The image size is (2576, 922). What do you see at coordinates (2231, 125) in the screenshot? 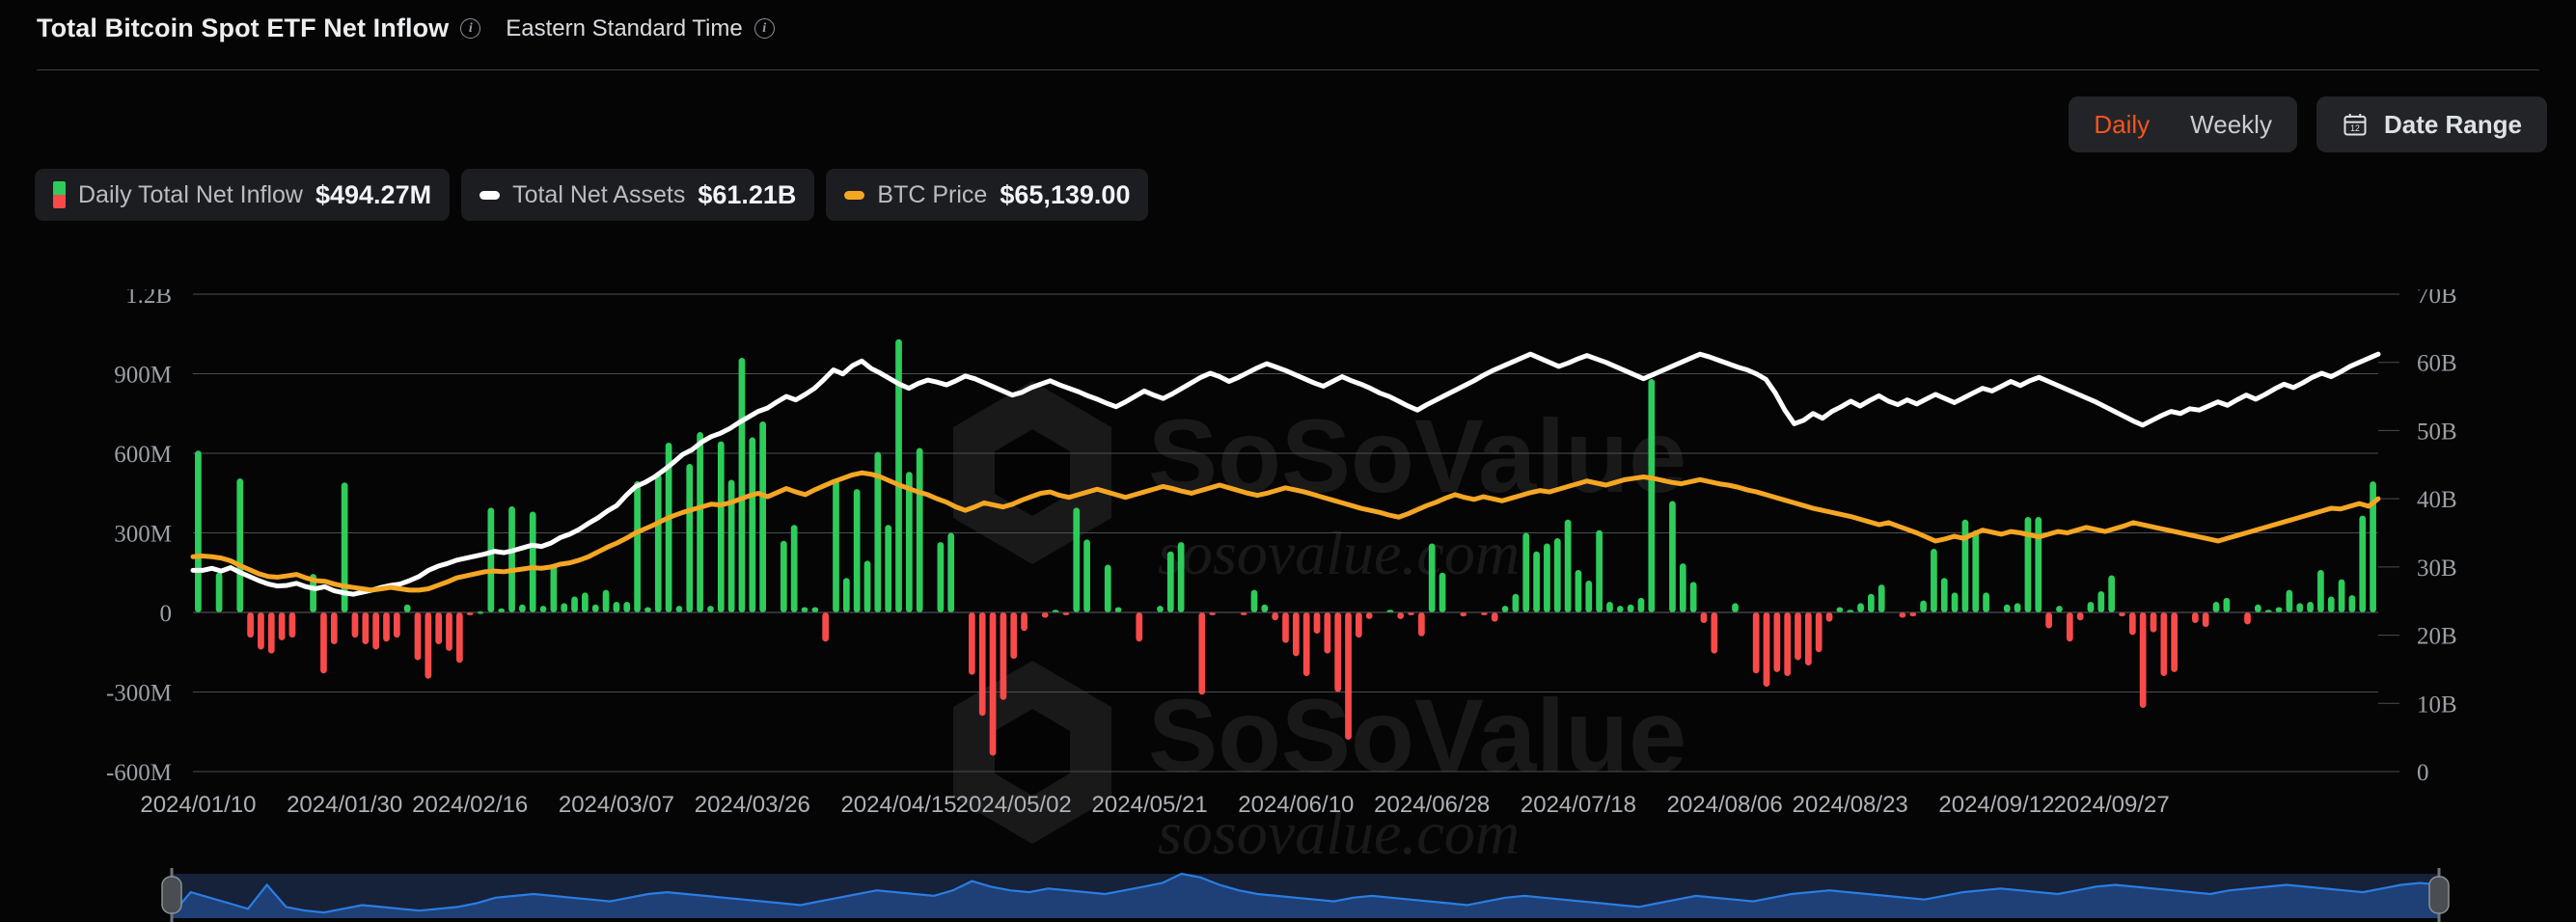
I see `tab-weekly: Weekly` at bounding box center [2231, 125].